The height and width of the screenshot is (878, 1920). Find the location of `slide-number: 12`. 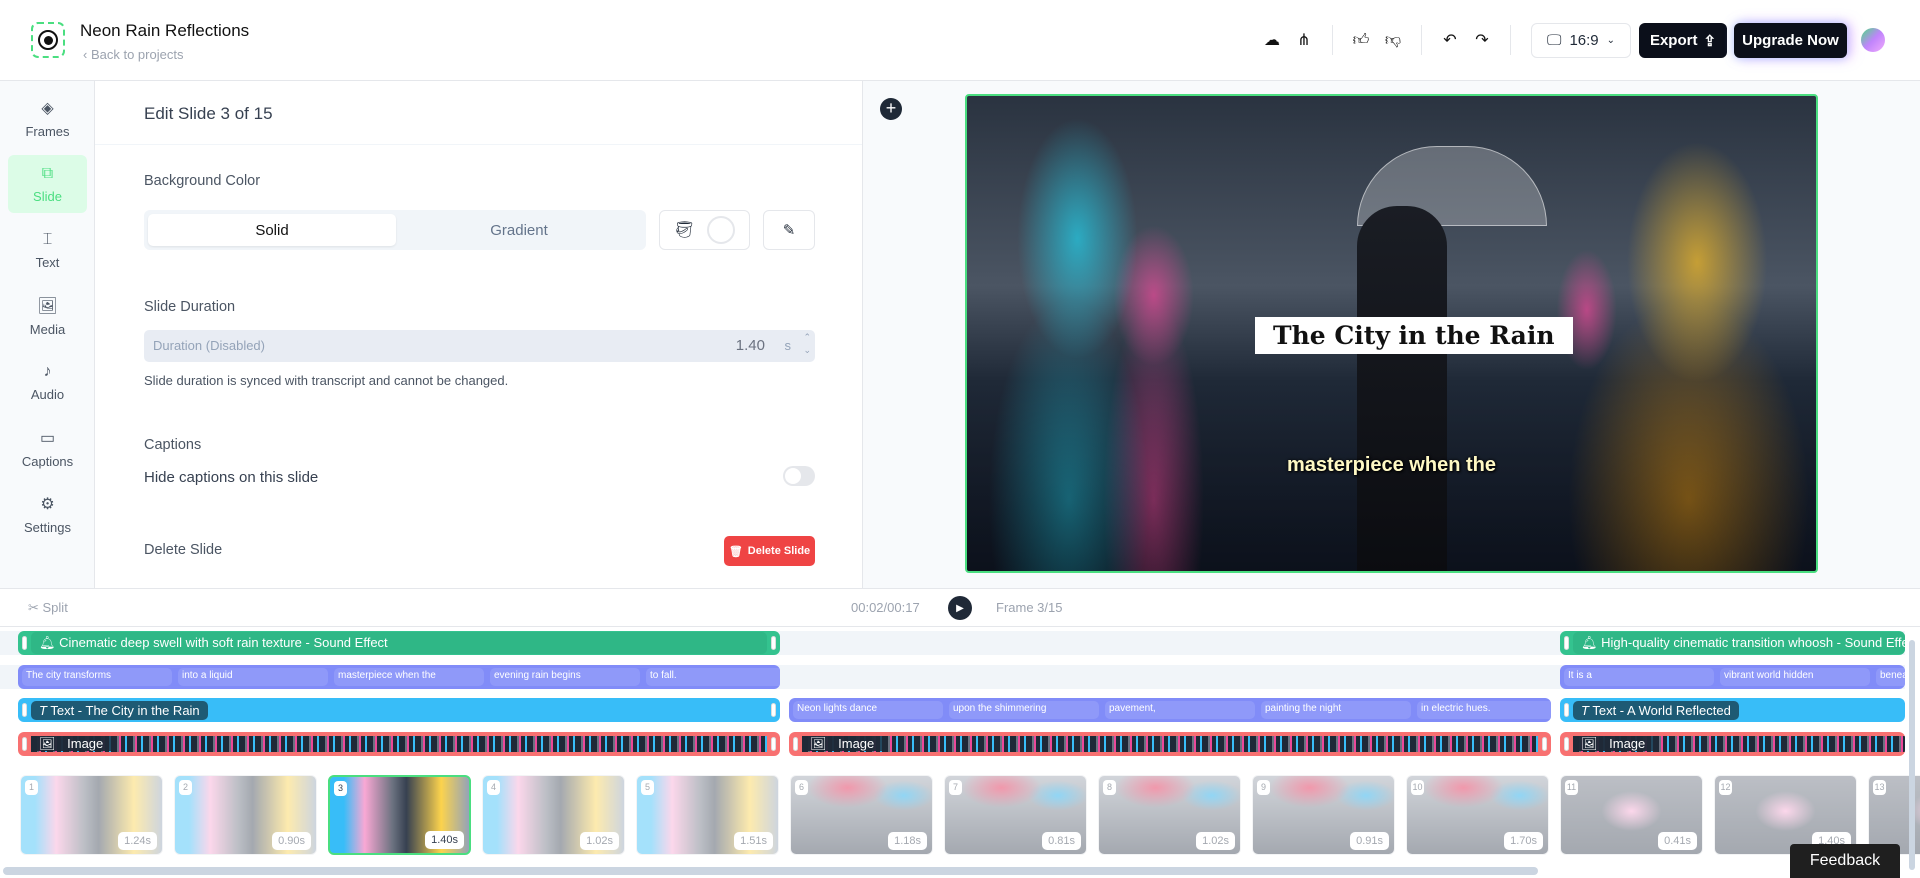

slide-number: 12 is located at coordinates (1725, 787).